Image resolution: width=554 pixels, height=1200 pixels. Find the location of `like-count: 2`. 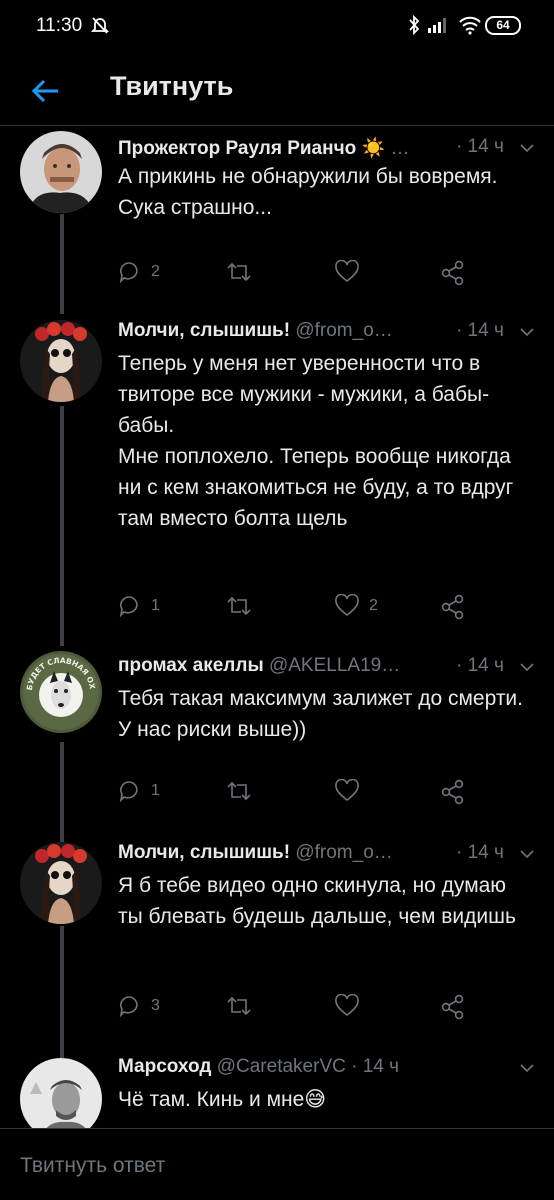

like-count: 2 is located at coordinates (373, 605).